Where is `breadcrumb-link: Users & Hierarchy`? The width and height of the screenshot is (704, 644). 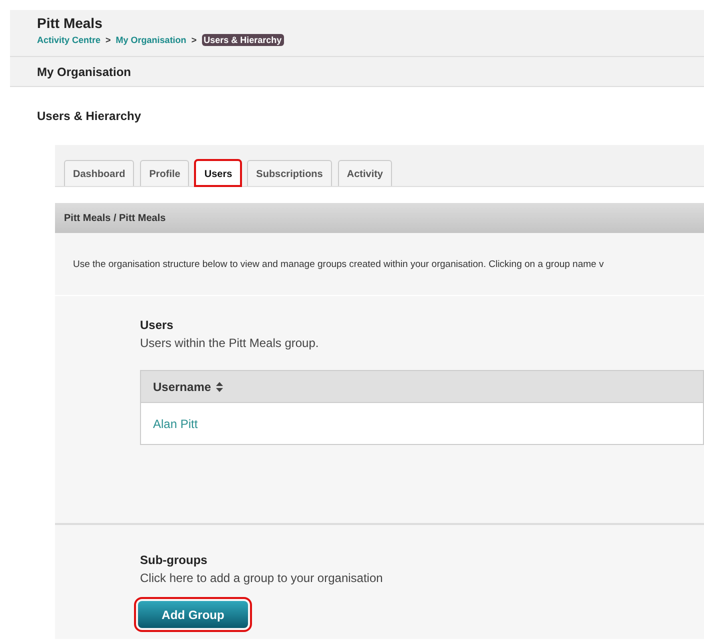
breadcrumb-link: Users & Hierarchy is located at coordinates (243, 40).